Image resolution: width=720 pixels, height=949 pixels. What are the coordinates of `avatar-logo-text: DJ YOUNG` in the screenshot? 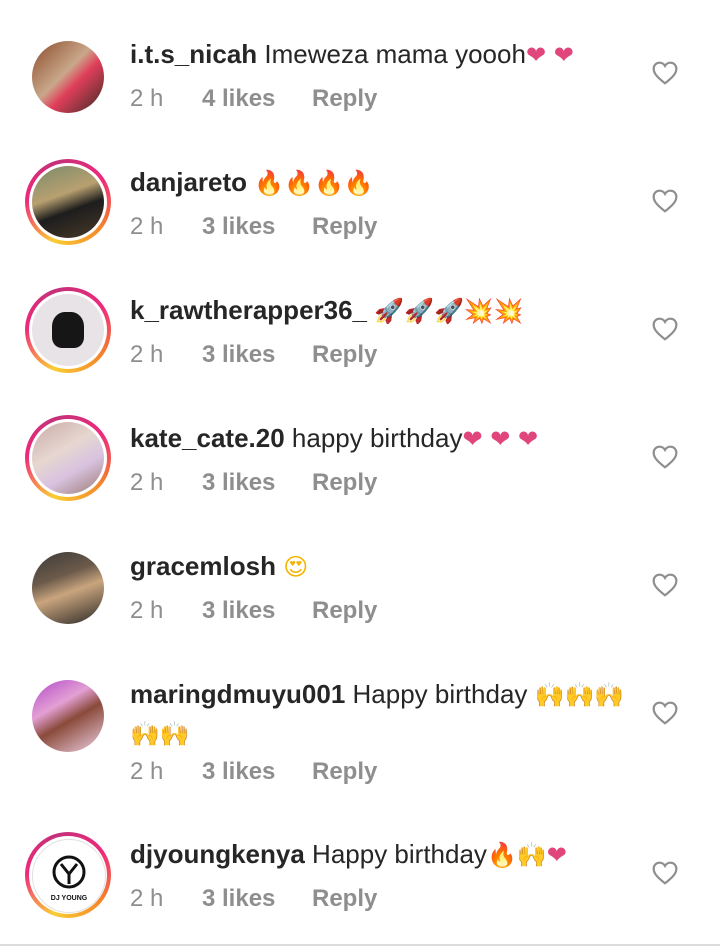 It's located at (69, 898).